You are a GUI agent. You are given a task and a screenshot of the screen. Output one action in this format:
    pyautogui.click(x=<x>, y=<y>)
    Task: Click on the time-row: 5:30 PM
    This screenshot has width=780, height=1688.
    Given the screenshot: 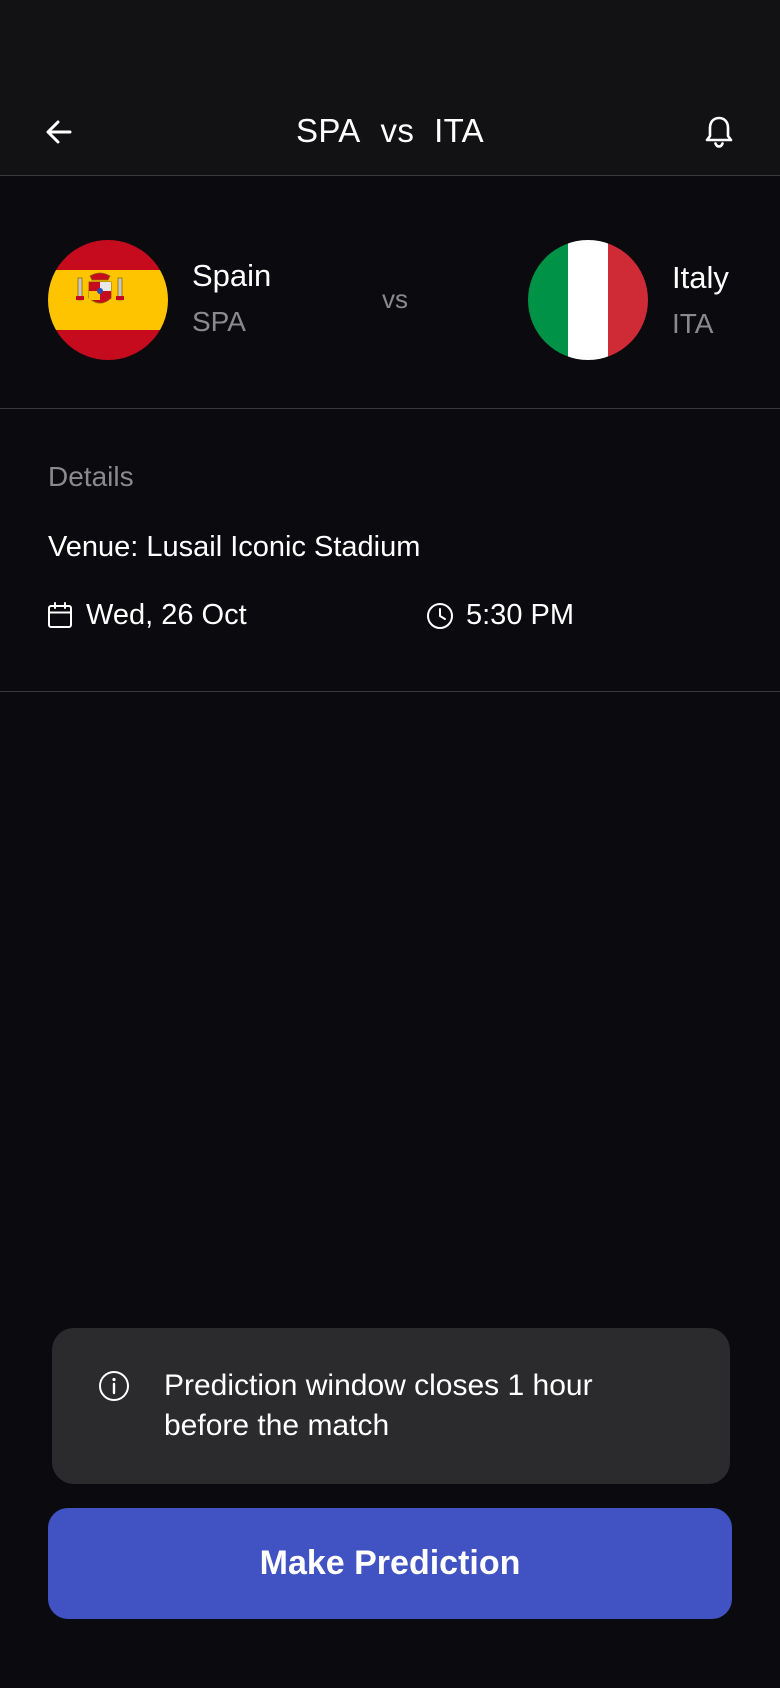 What is the action you would take?
    pyautogui.click(x=500, y=615)
    